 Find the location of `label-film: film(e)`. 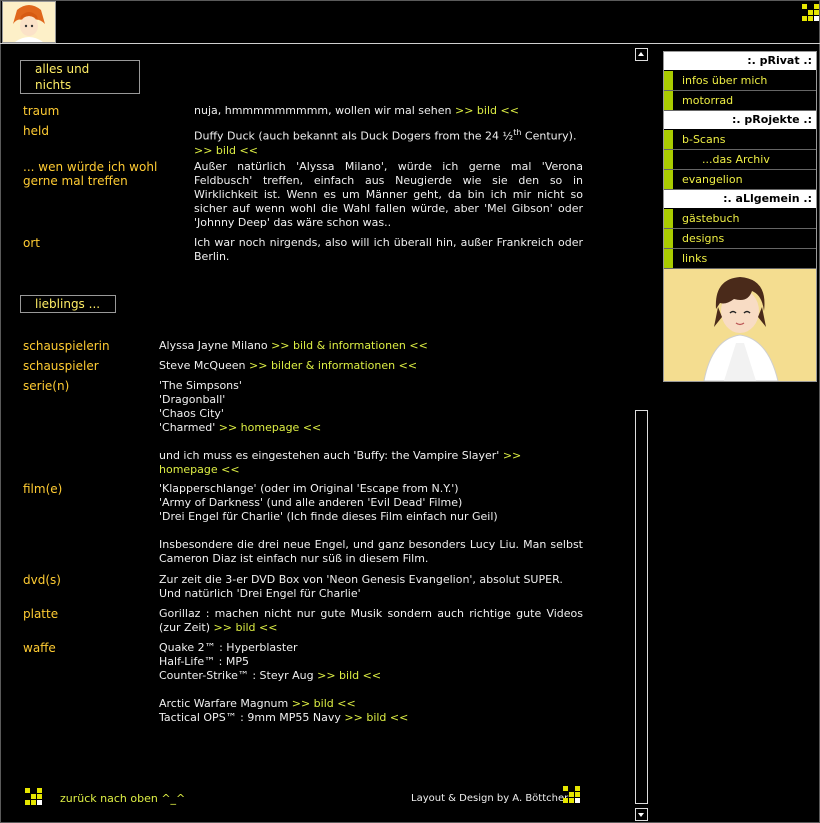

label-film: film(e) is located at coordinates (43, 489).